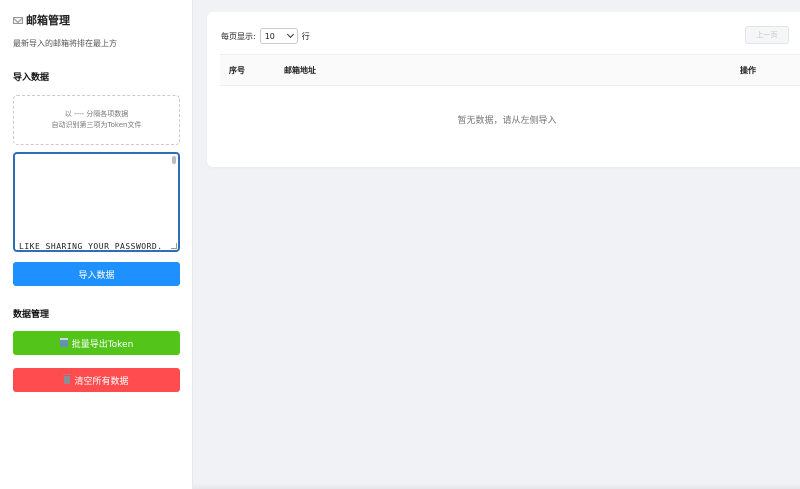 The image size is (800, 489). What do you see at coordinates (174, 246) in the screenshot?
I see `textarea-resize-handle` at bounding box center [174, 246].